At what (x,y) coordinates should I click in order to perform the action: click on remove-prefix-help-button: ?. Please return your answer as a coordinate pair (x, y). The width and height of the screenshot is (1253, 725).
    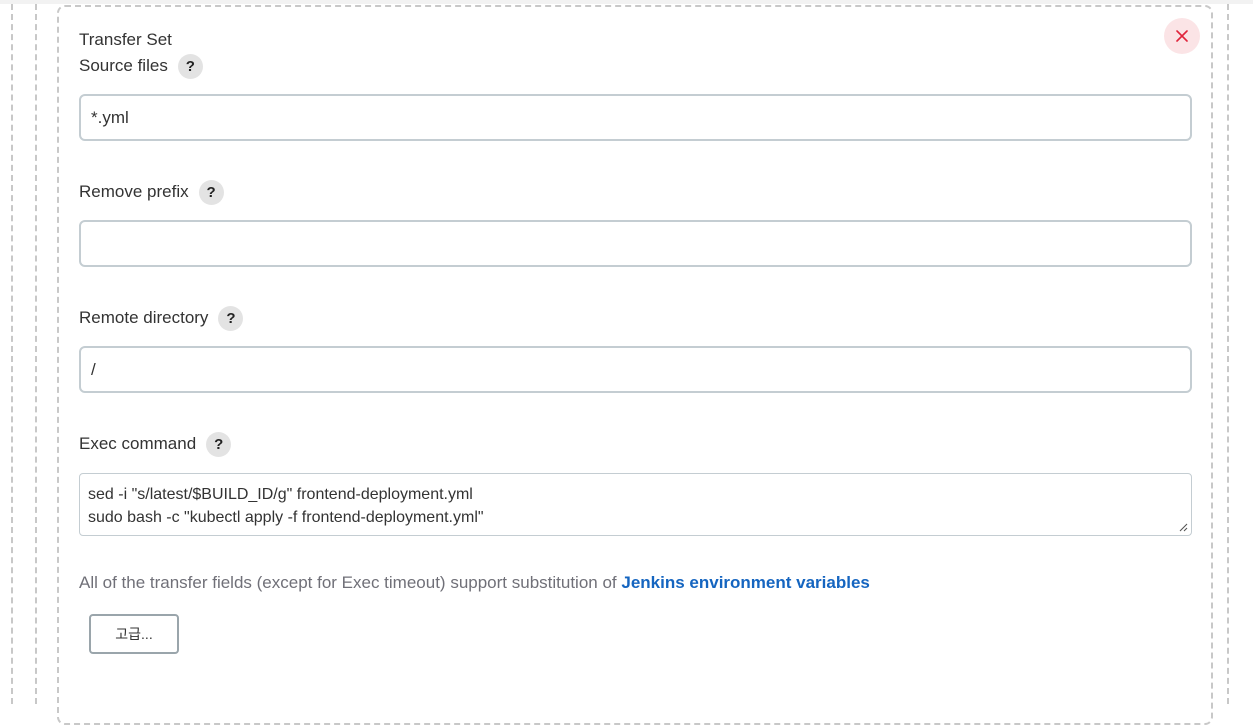
    Looking at the image, I should click on (211, 192).